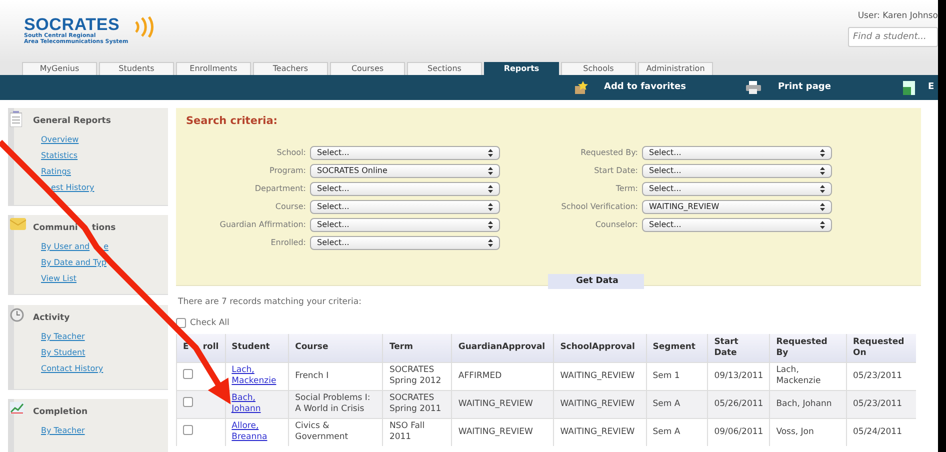  Describe the element at coordinates (72, 369) in the screenshot. I see `sidebar-link: Contact History` at that location.